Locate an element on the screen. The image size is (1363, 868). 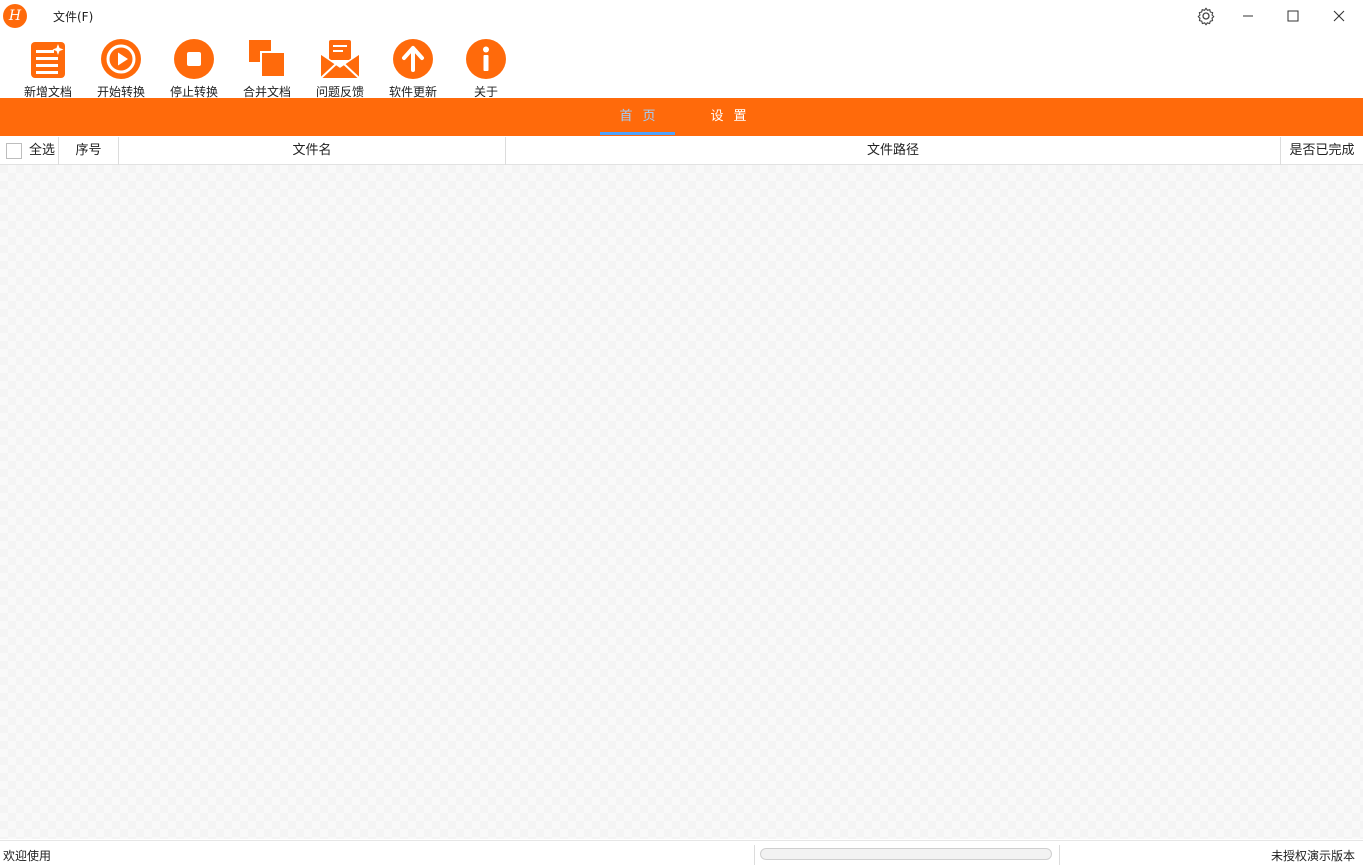
column-filename: 文件名 is located at coordinates (312, 151).